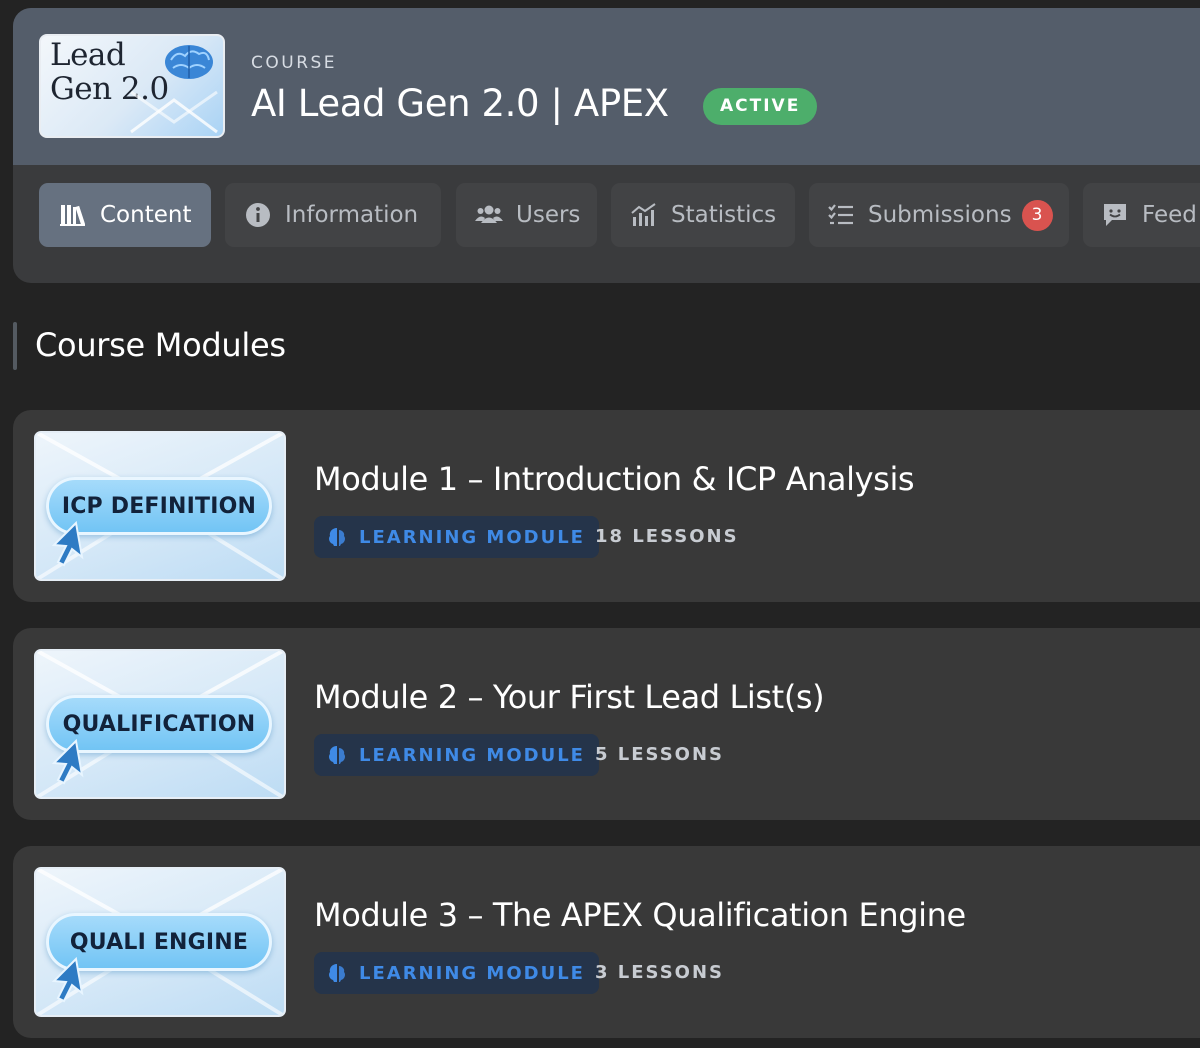 The image size is (1200, 1048). What do you see at coordinates (160, 942) in the screenshot?
I see `module-thumbnail: QUALI ENGINE` at bounding box center [160, 942].